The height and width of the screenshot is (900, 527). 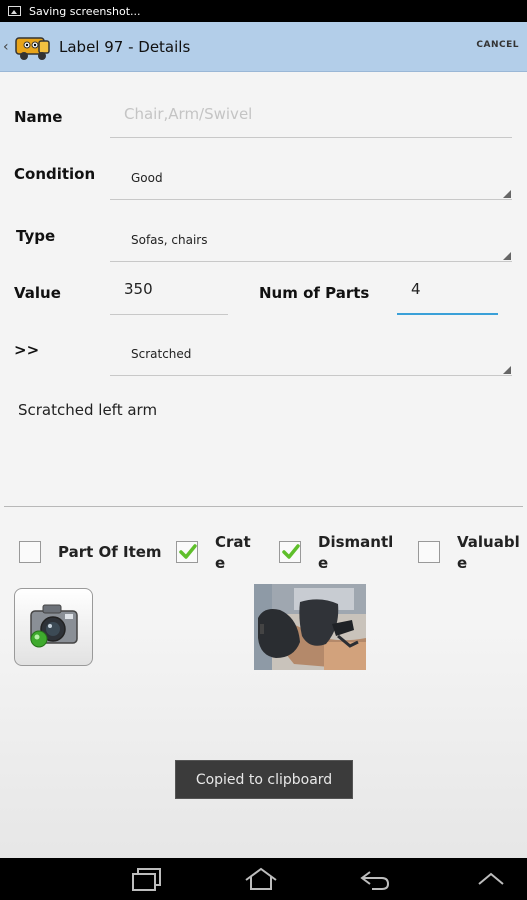 What do you see at coordinates (233, 542) in the screenshot?
I see `crate-label-line1: Crat` at bounding box center [233, 542].